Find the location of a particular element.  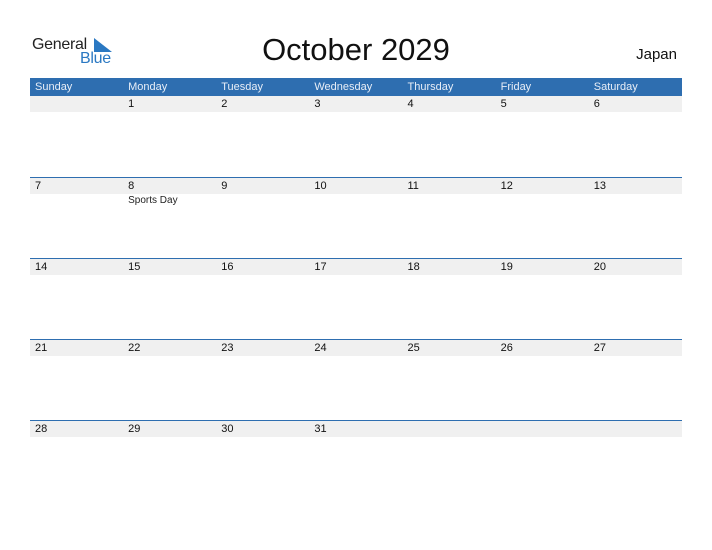

date-strip: 28 29 30 31 is located at coordinates (356, 429).